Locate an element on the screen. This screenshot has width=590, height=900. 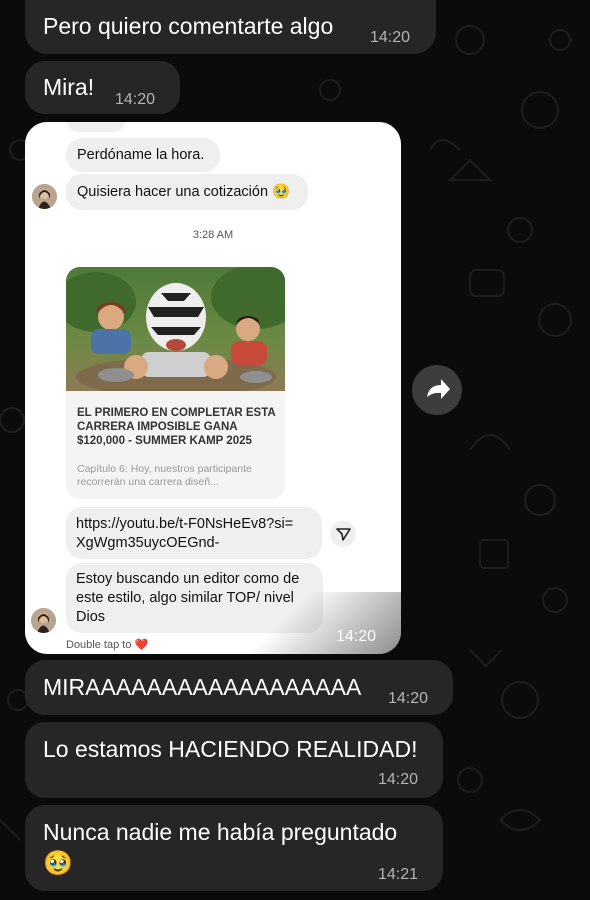
message-text: Mira! is located at coordinates (69, 87).